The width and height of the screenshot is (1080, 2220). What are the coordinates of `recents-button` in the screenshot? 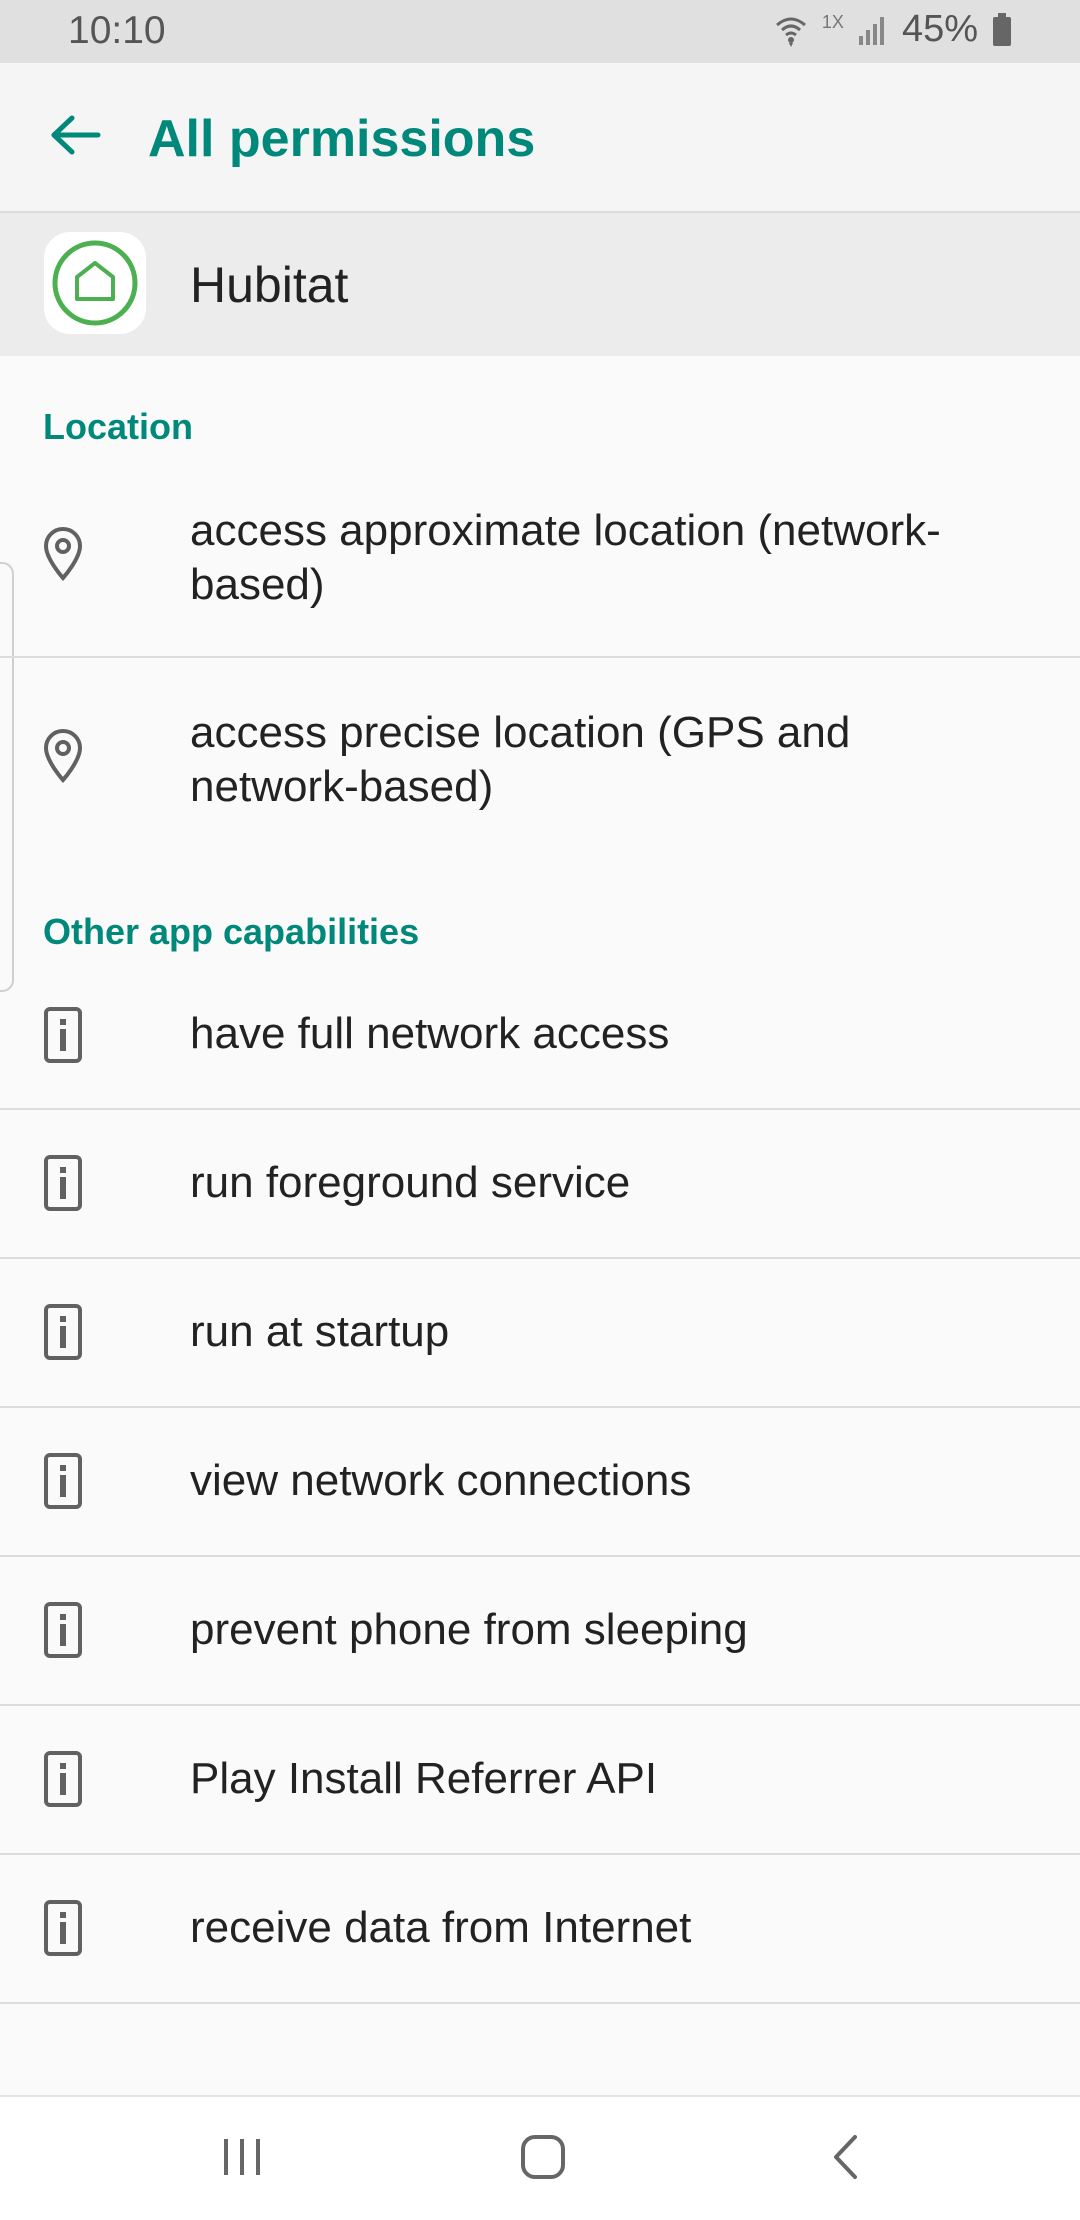 It's located at (242, 2159).